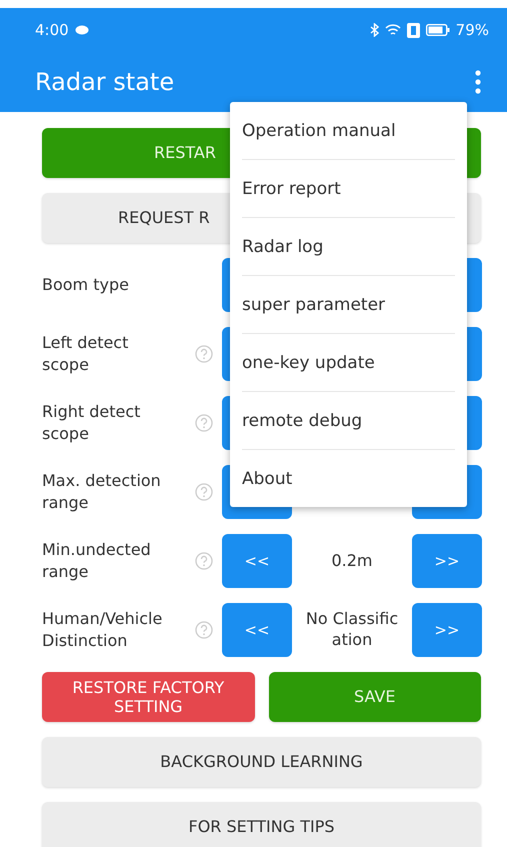  Describe the element at coordinates (52, 30) in the screenshot. I see `clock-time: 4:00` at that location.